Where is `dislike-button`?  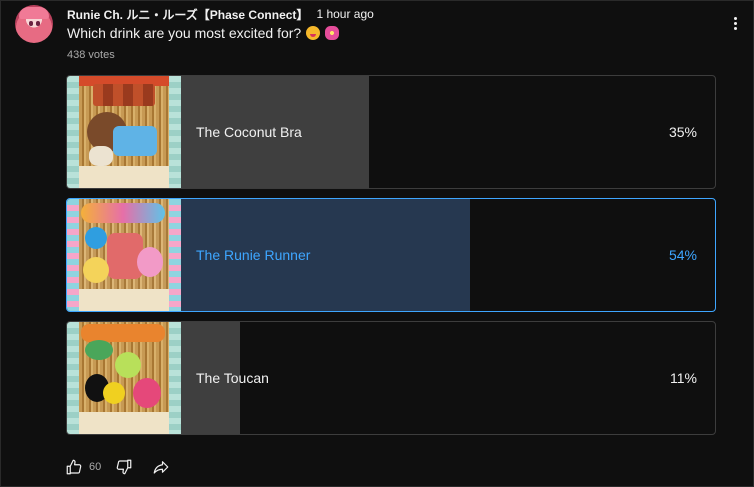 dislike-button is located at coordinates (124, 467).